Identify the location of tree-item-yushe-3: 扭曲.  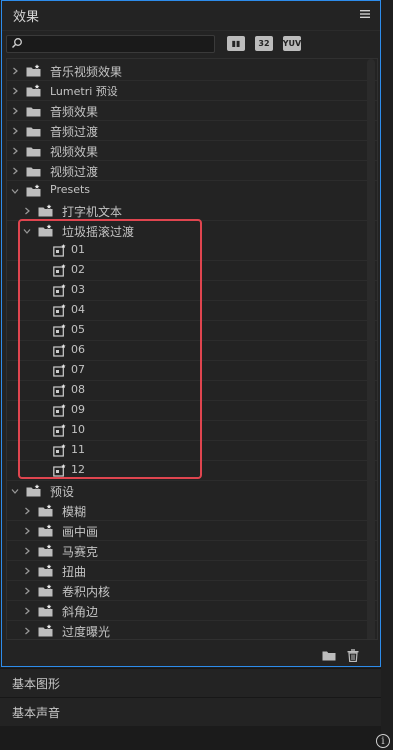
(192, 571).